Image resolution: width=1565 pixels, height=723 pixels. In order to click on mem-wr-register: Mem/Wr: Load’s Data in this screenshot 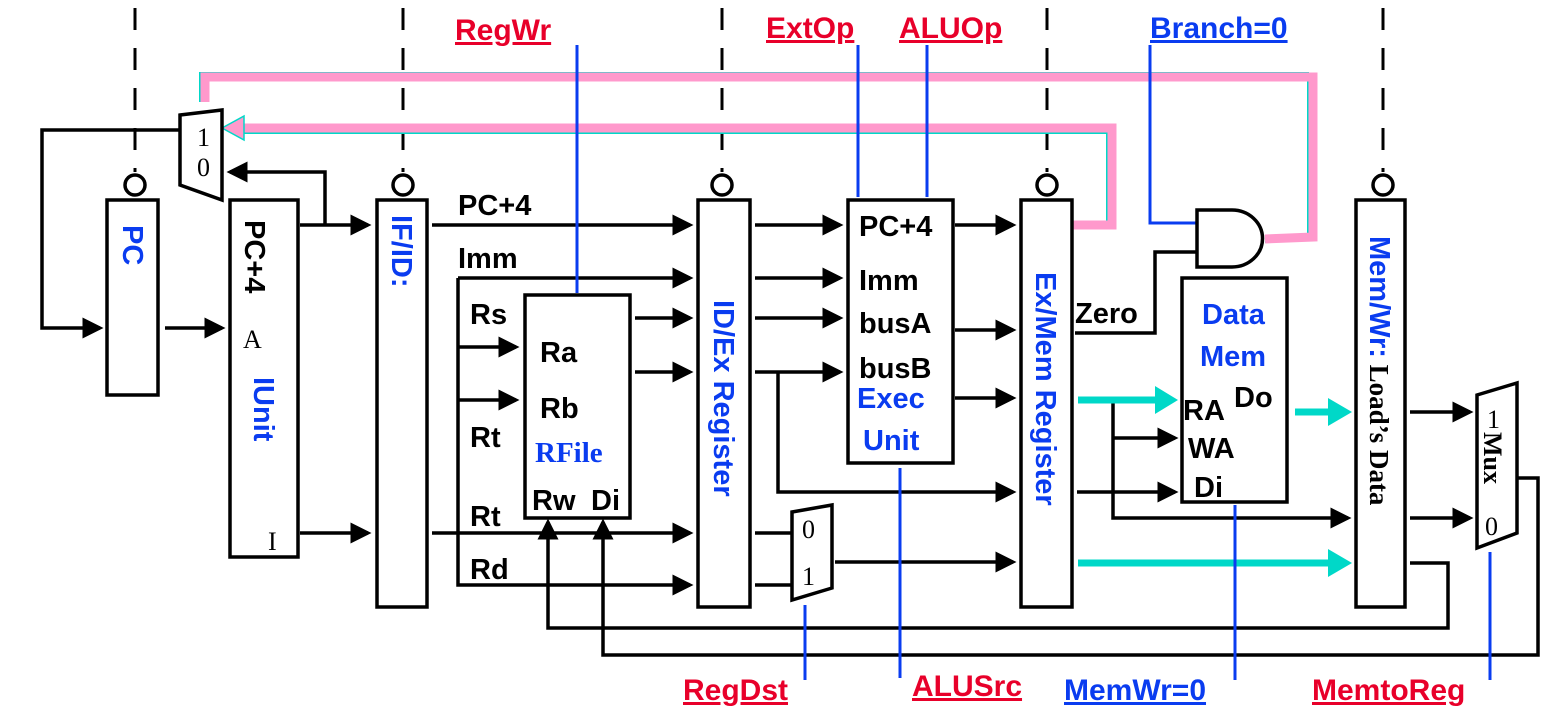, I will do `click(1380, 403)`.